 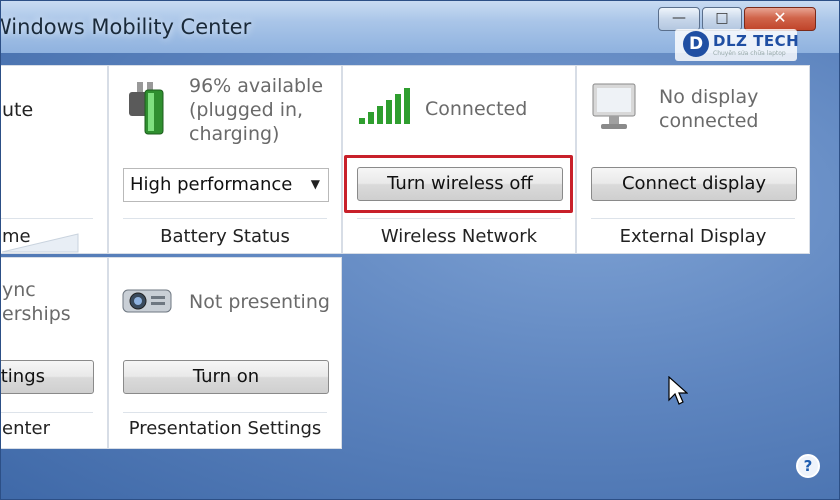 What do you see at coordinates (211, 184) in the screenshot?
I see `power-plan-value: High performance` at bounding box center [211, 184].